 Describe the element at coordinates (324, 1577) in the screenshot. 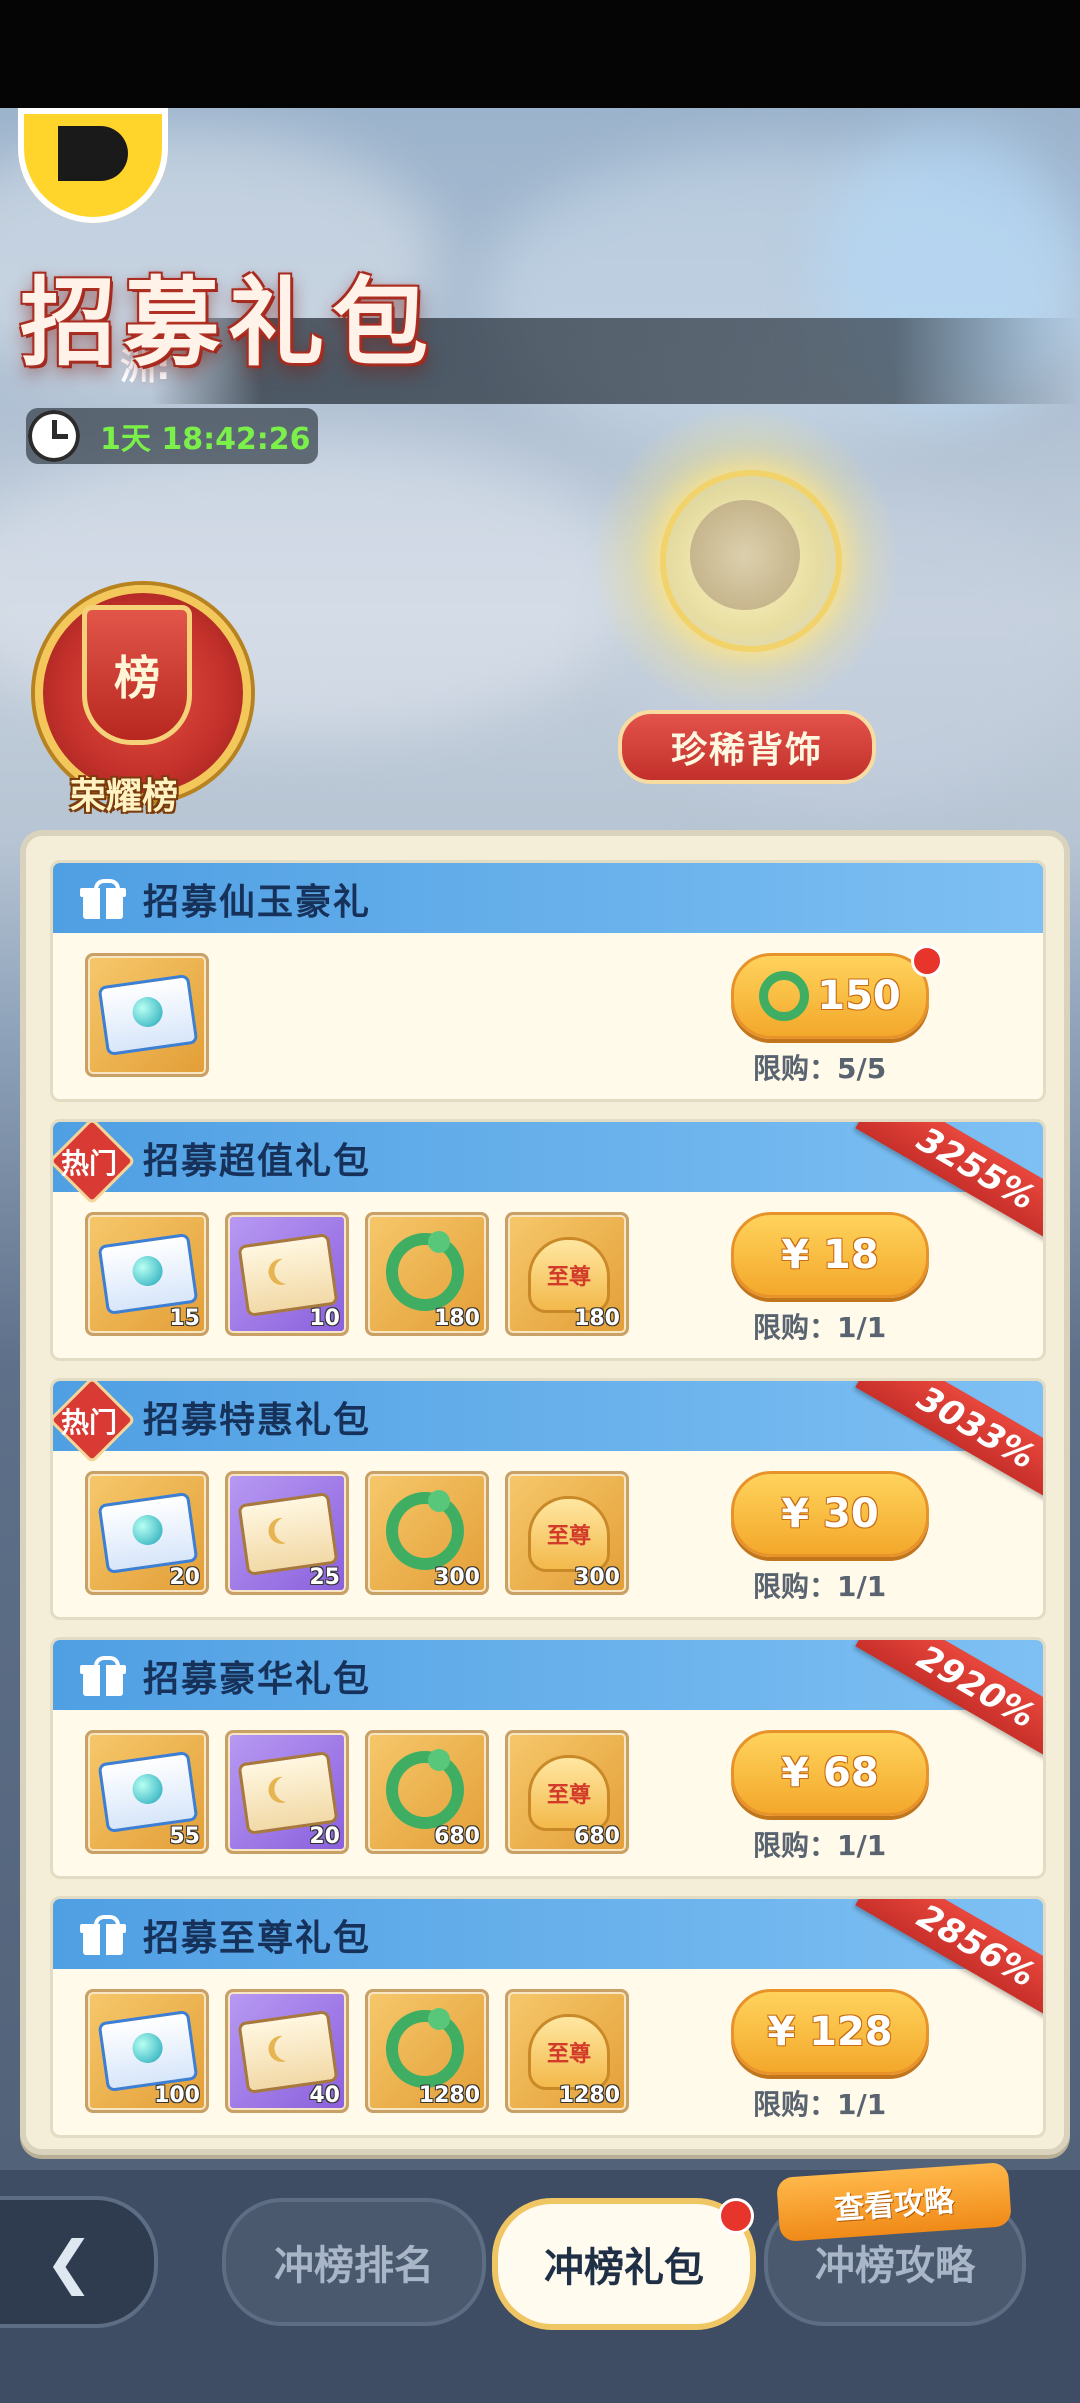

I see `item-quantity: 25` at that location.